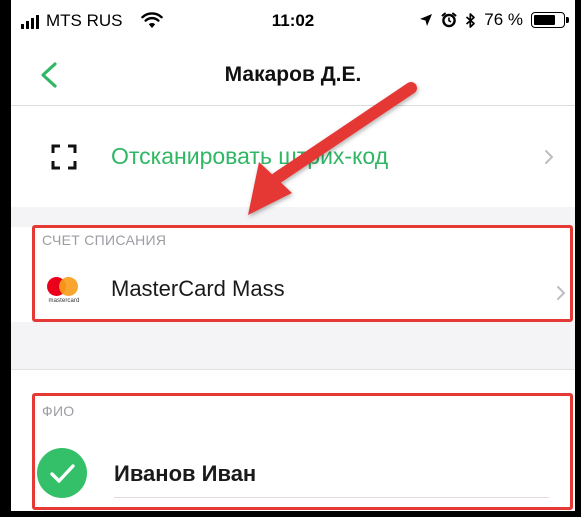  Describe the element at coordinates (5, 258) in the screenshot. I see `bezel-left` at that location.